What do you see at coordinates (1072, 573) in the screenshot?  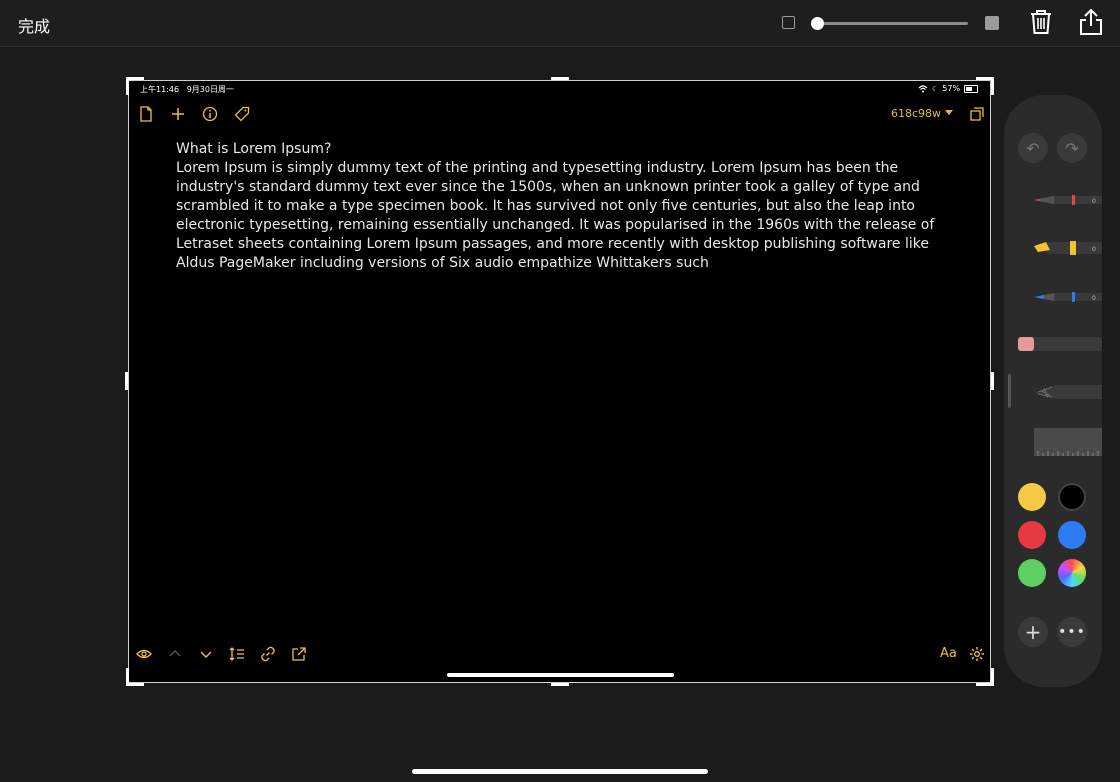 I see `color-picker-icon` at bounding box center [1072, 573].